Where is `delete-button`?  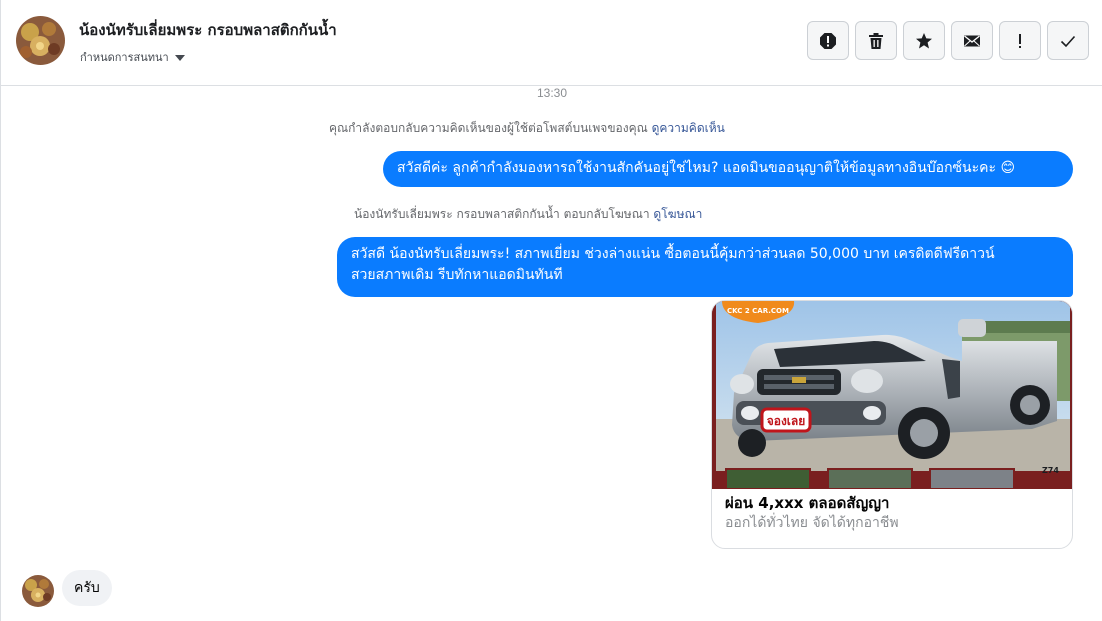 delete-button is located at coordinates (876, 40).